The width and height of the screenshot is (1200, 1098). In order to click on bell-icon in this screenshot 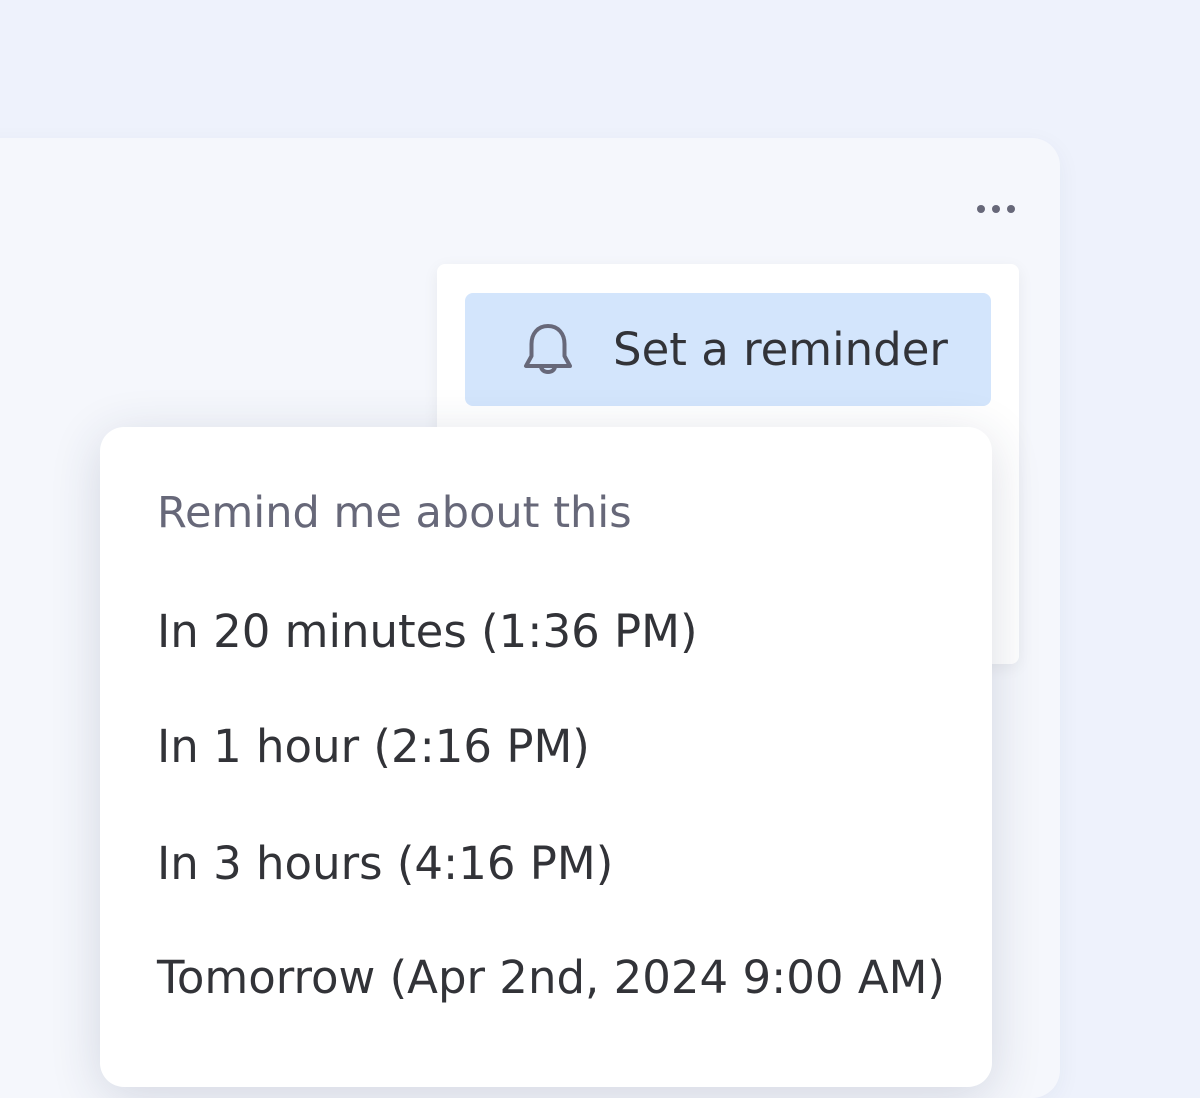, I will do `click(548, 349)`.